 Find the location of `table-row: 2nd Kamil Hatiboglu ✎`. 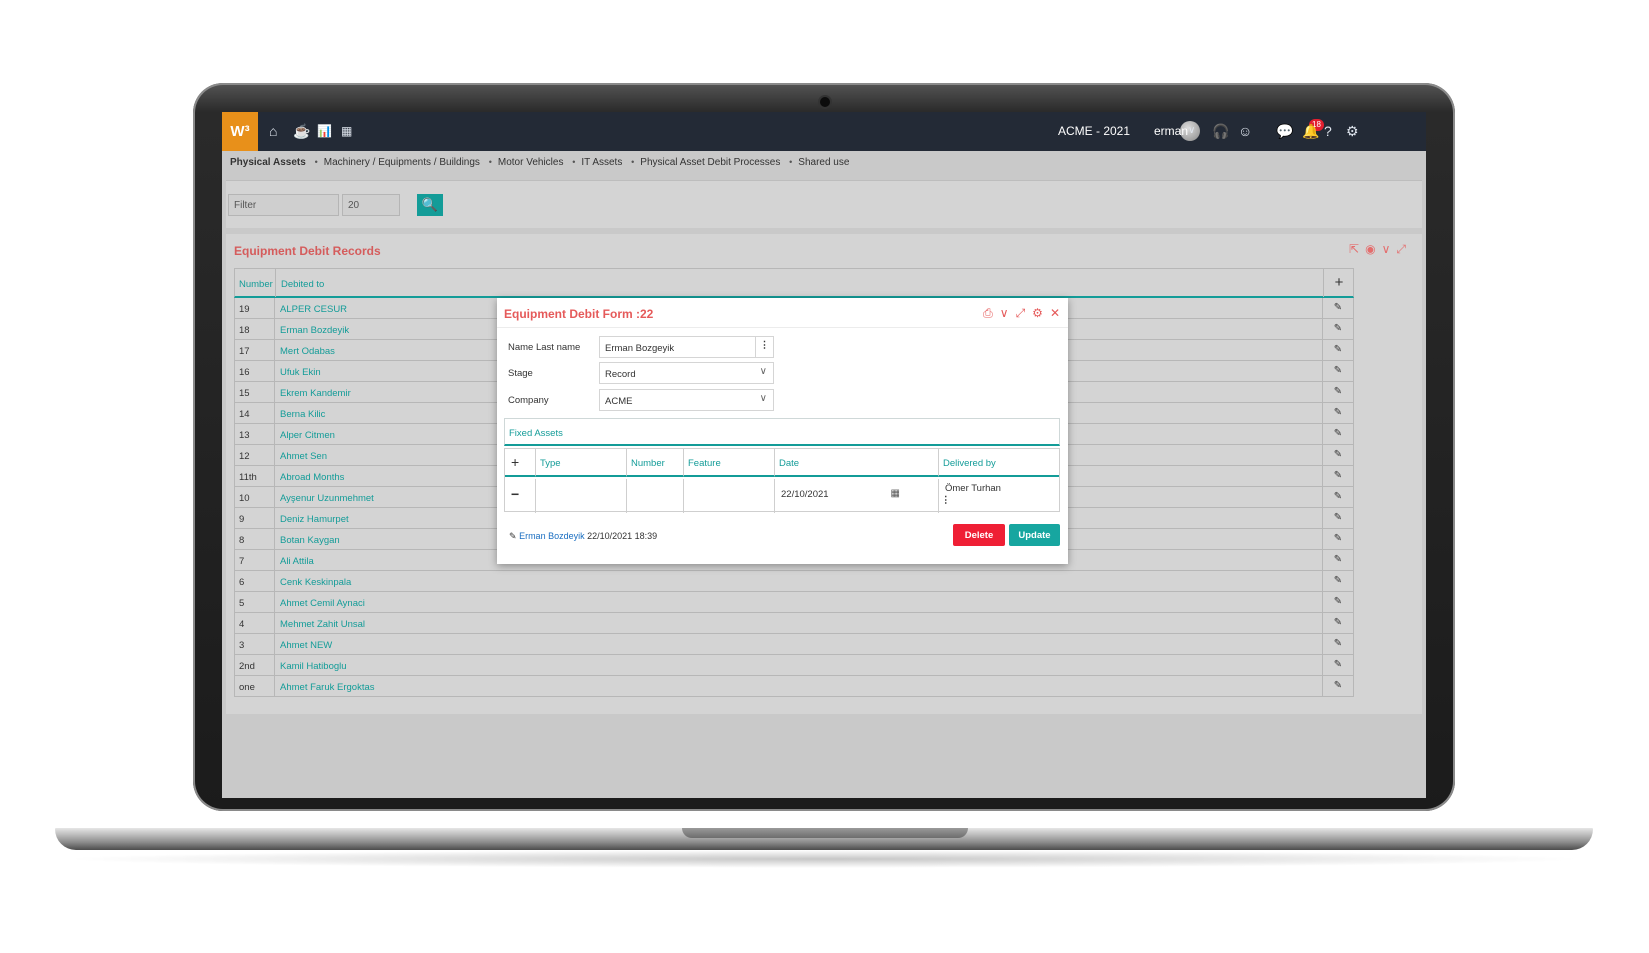

table-row: 2nd Kamil Hatiboglu ✎ is located at coordinates (794, 665).